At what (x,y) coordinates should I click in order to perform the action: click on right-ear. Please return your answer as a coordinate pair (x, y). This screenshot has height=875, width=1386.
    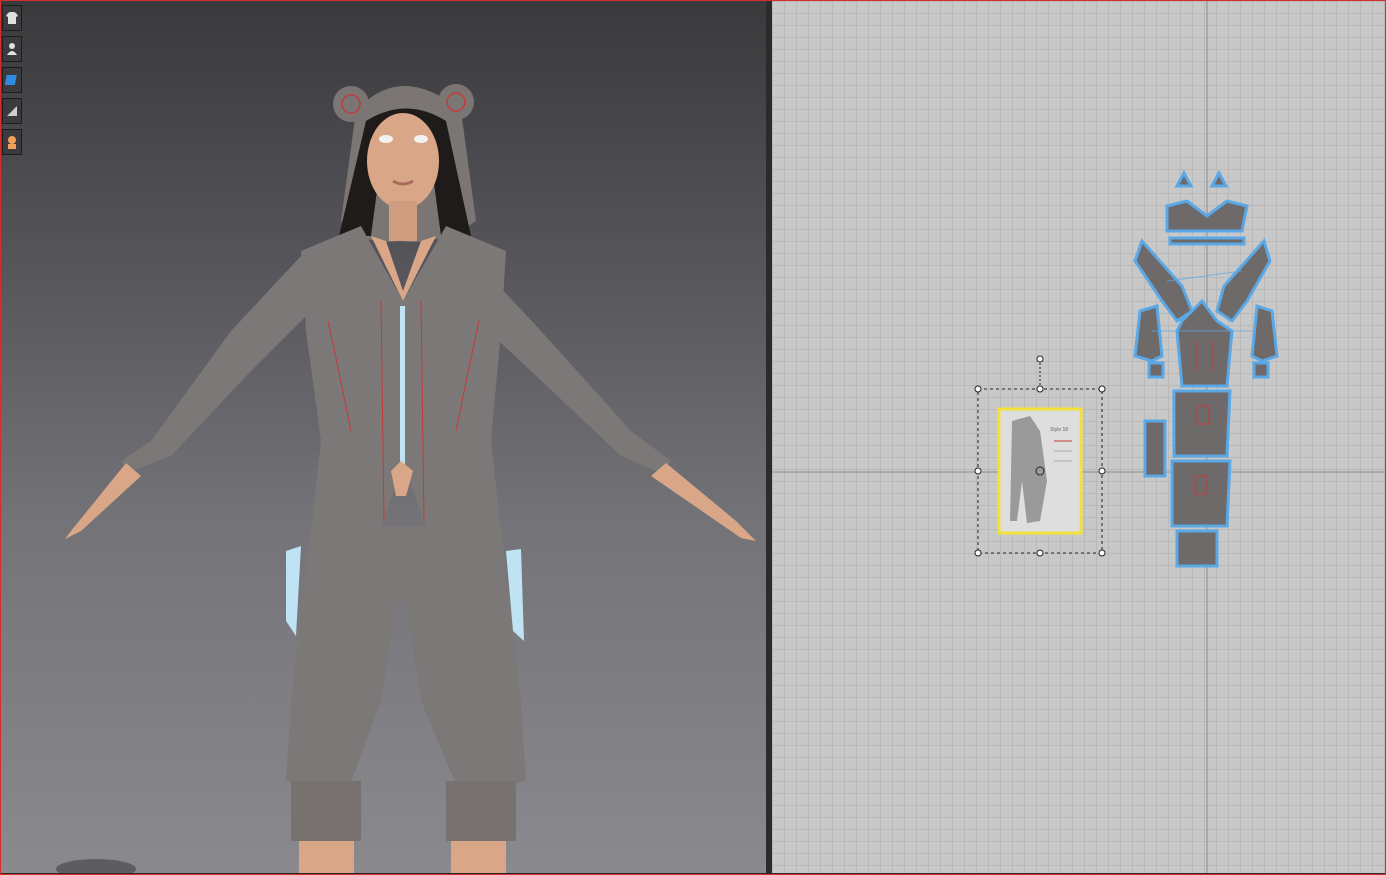
    Looking at the image, I should click on (456, 102).